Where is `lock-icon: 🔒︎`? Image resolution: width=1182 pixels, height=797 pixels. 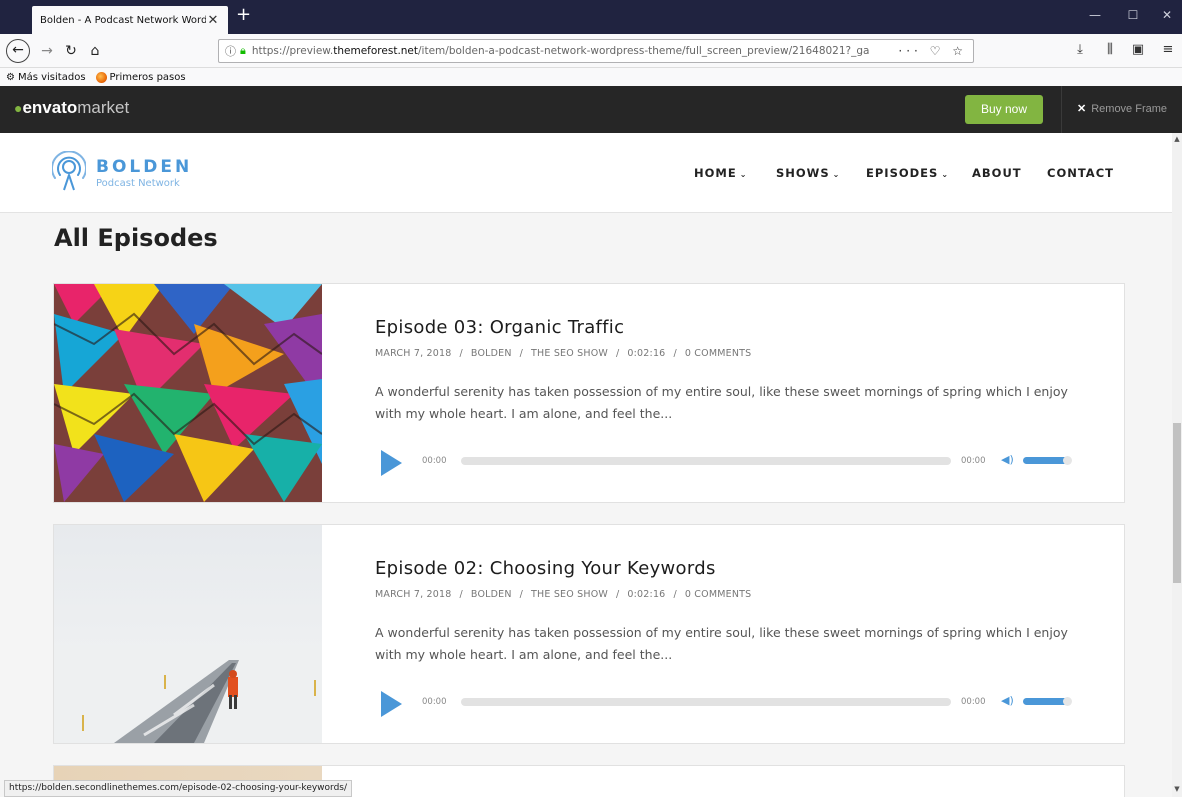
lock-icon: 🔒︎ is located at coordinates (243, 51).